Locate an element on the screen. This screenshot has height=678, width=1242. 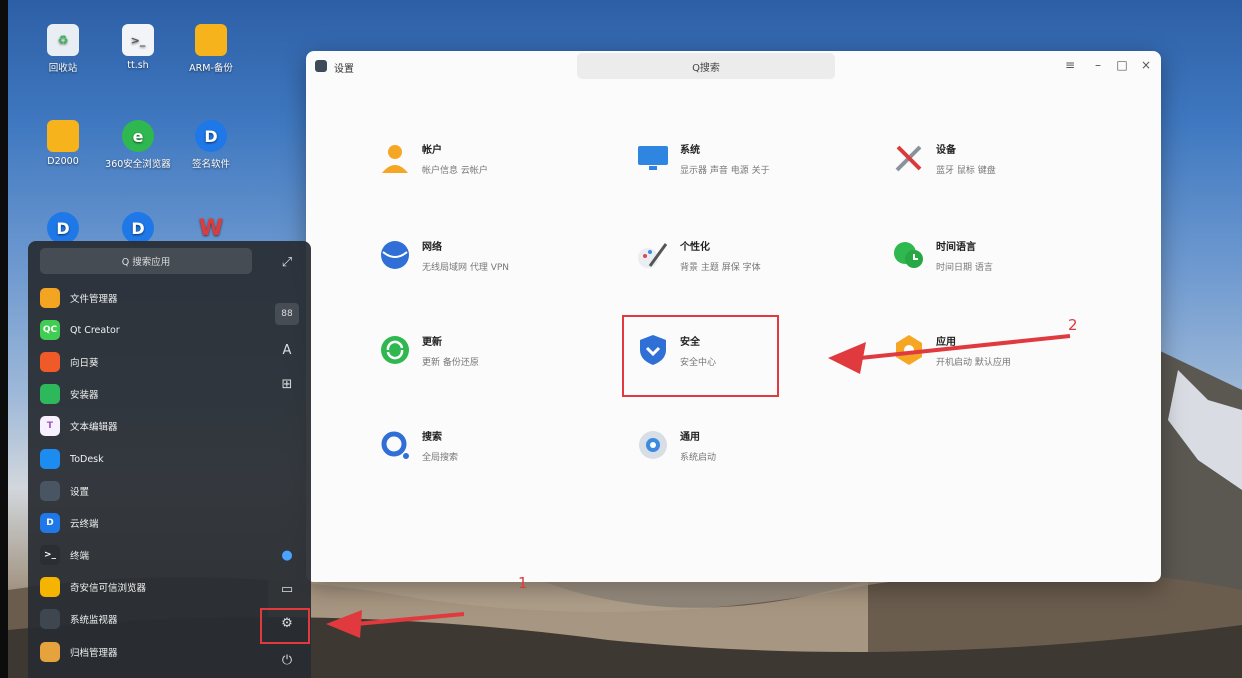
expand-icon: ⤢ is located at coordinates (287, 262).